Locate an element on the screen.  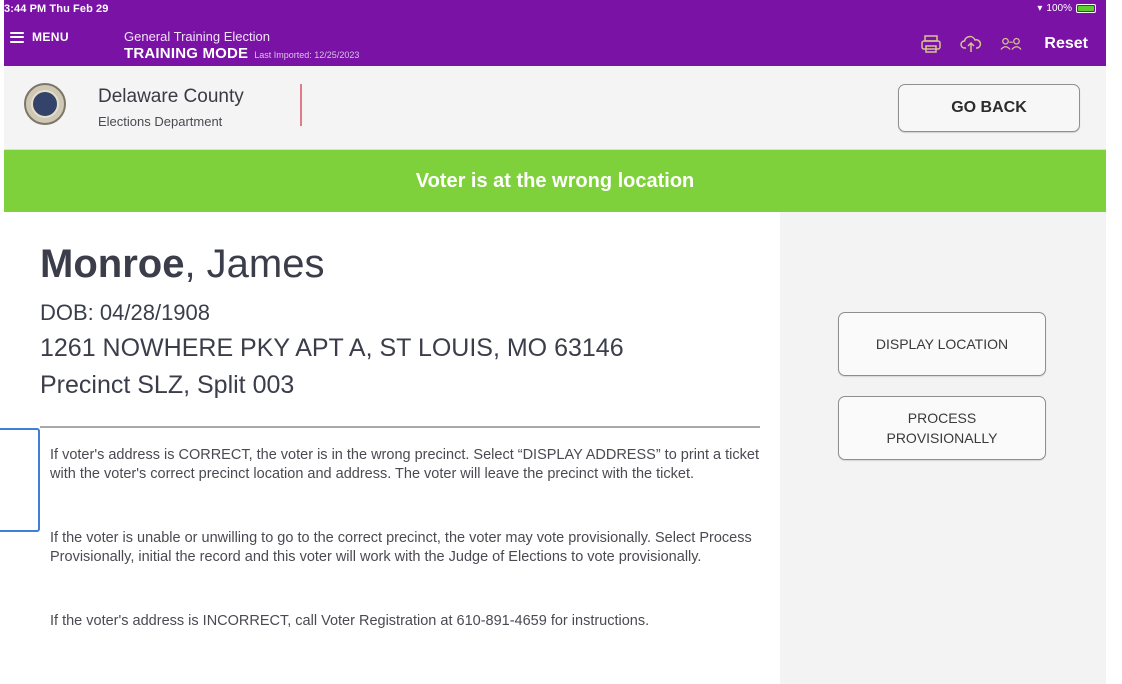
last-imported: Last Imported: 12/25/2023 is located at coordinates (307, 55).